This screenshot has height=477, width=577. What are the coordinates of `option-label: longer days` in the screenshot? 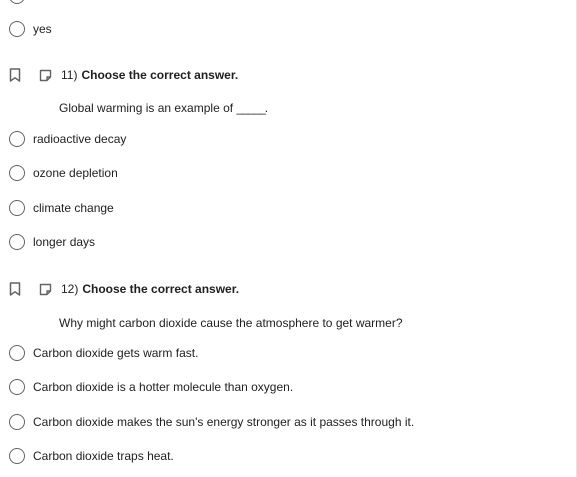 It's located at (64, 242).